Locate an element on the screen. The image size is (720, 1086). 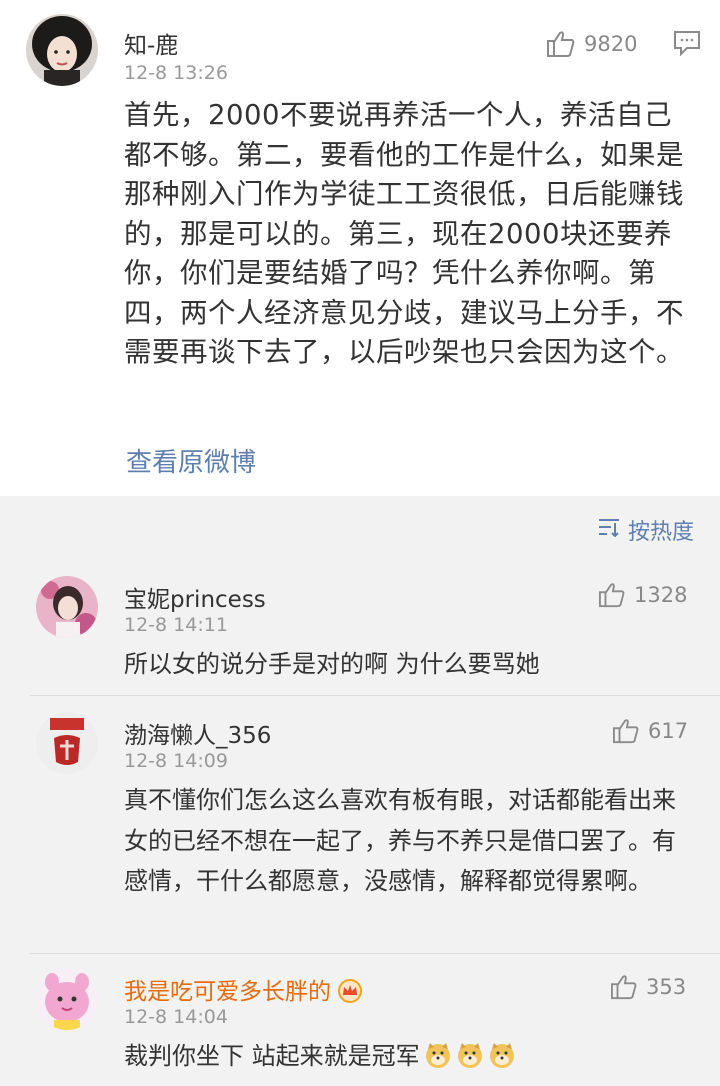
like-count: 617 is located at coordinates (668, 731).